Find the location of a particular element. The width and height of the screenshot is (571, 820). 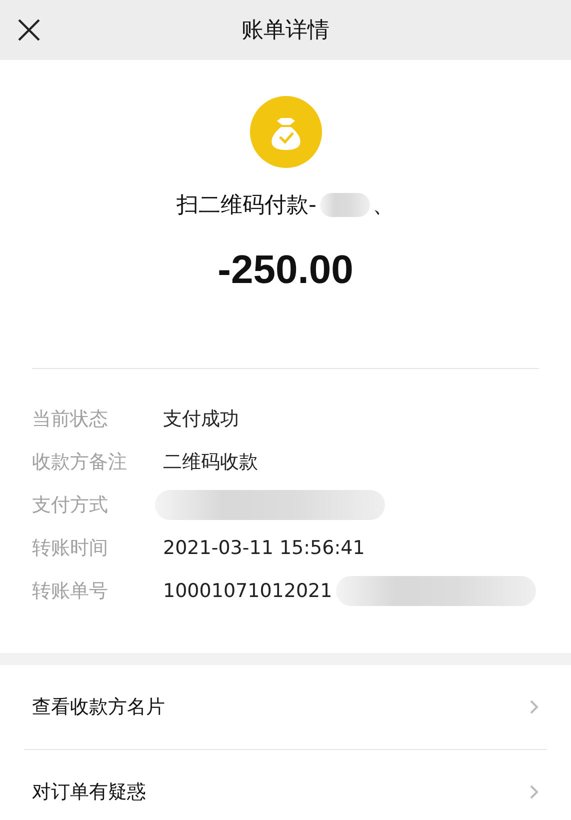

menu-item: 对订单有疑惑 is located at coordinates (285, 785).